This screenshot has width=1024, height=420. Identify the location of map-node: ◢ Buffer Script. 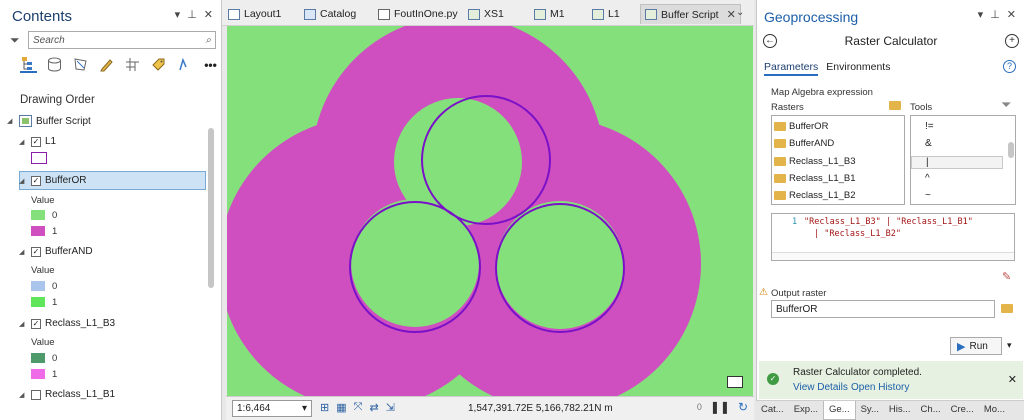
(49, 121).